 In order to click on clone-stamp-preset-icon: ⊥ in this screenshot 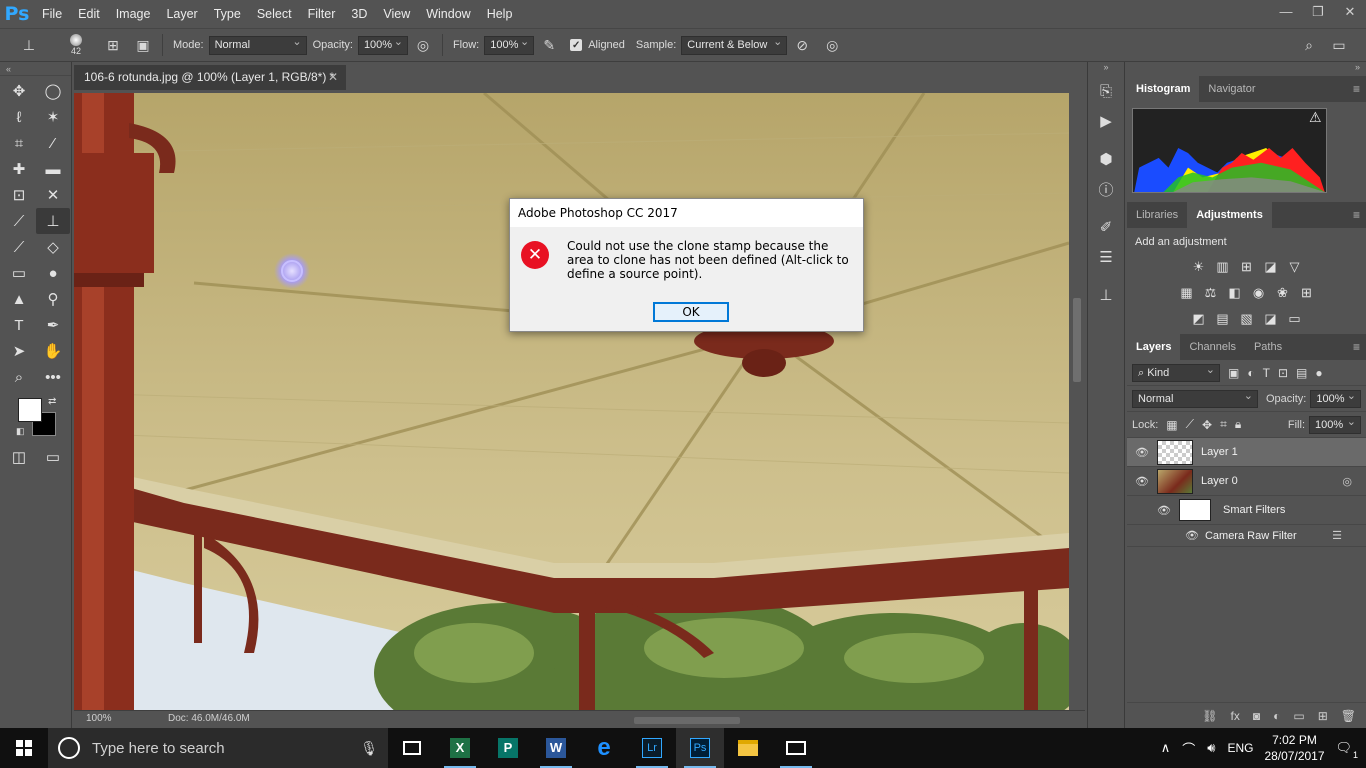, I will do `click(29, 45)`.